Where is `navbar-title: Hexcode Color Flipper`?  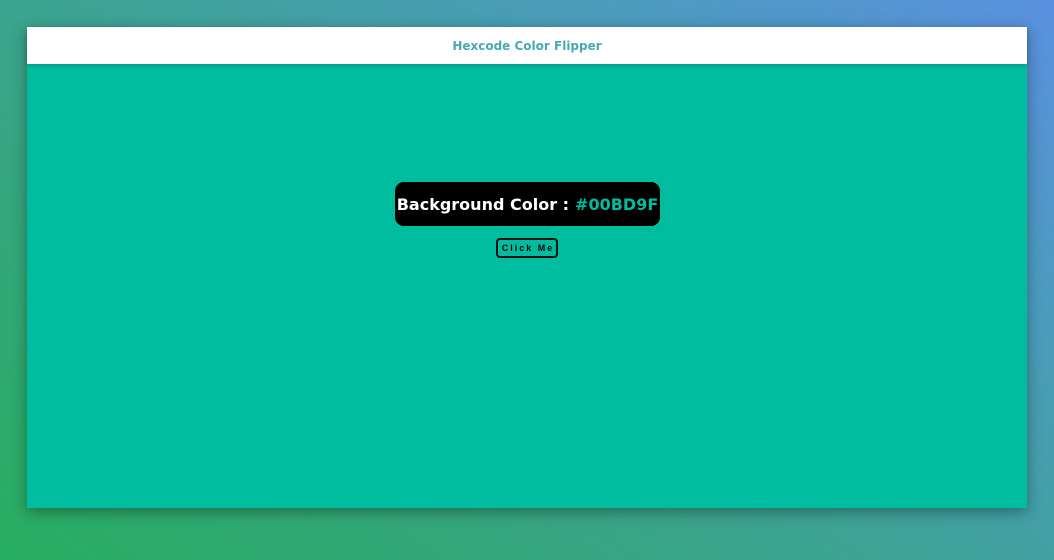
navbar-title: Hexcode Color Flipper is located at coordinates (527, 45).